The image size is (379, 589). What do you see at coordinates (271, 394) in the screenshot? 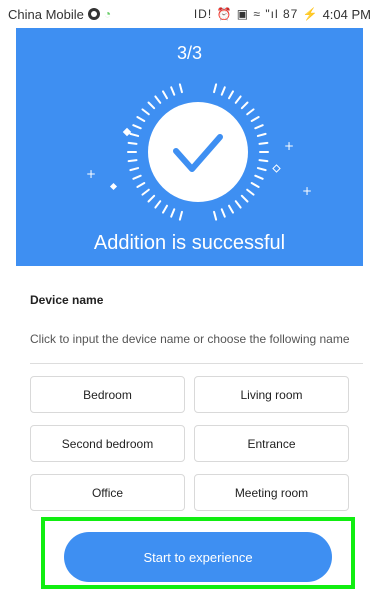
I see `option-living-room: Living room` at bounding box center [271, 394].